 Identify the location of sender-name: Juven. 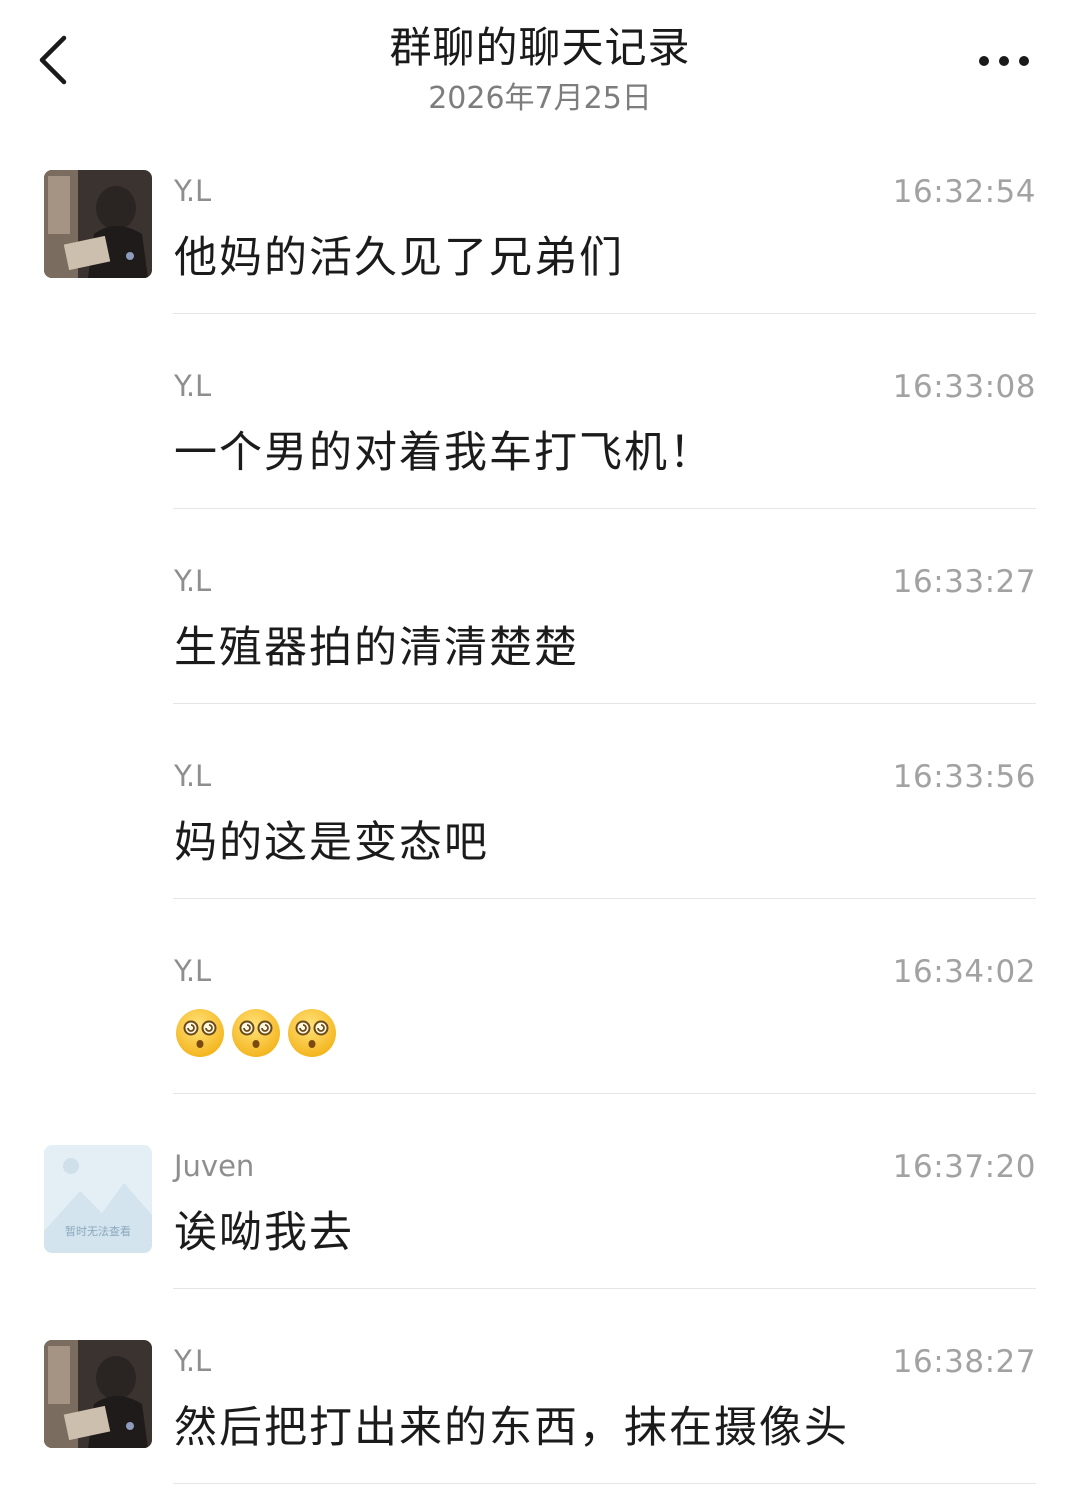
(214, 1166).